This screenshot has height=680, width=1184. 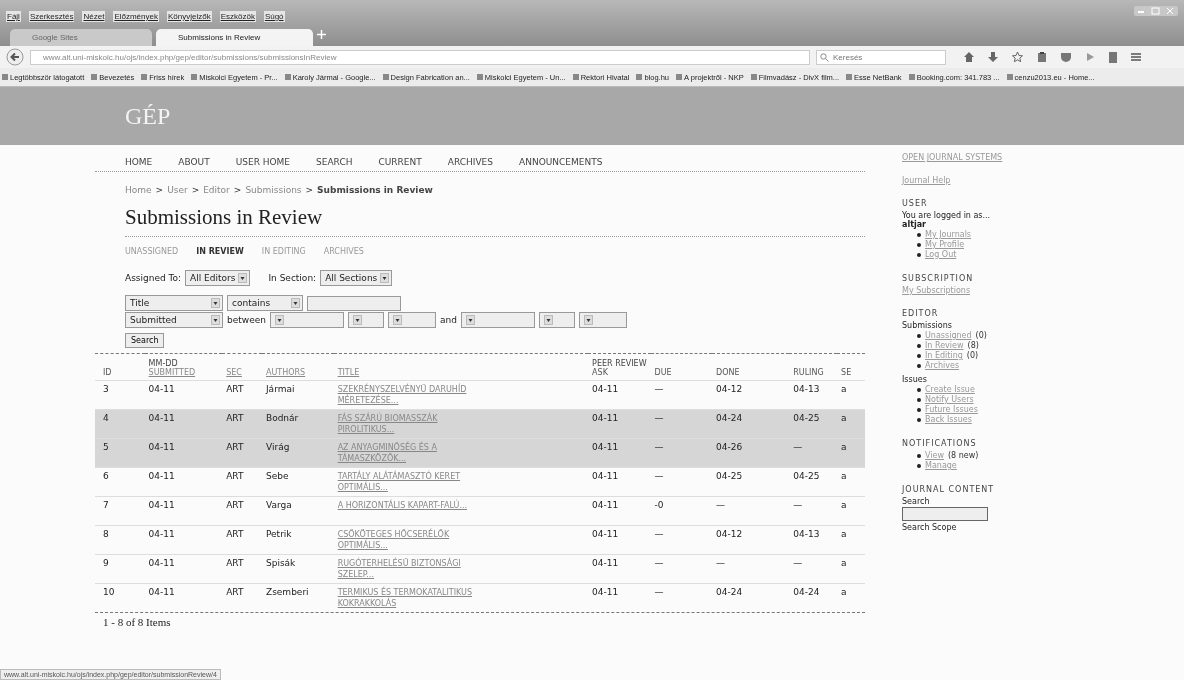 I want to click on clipboard-icon, so click(x=1042, y=57).